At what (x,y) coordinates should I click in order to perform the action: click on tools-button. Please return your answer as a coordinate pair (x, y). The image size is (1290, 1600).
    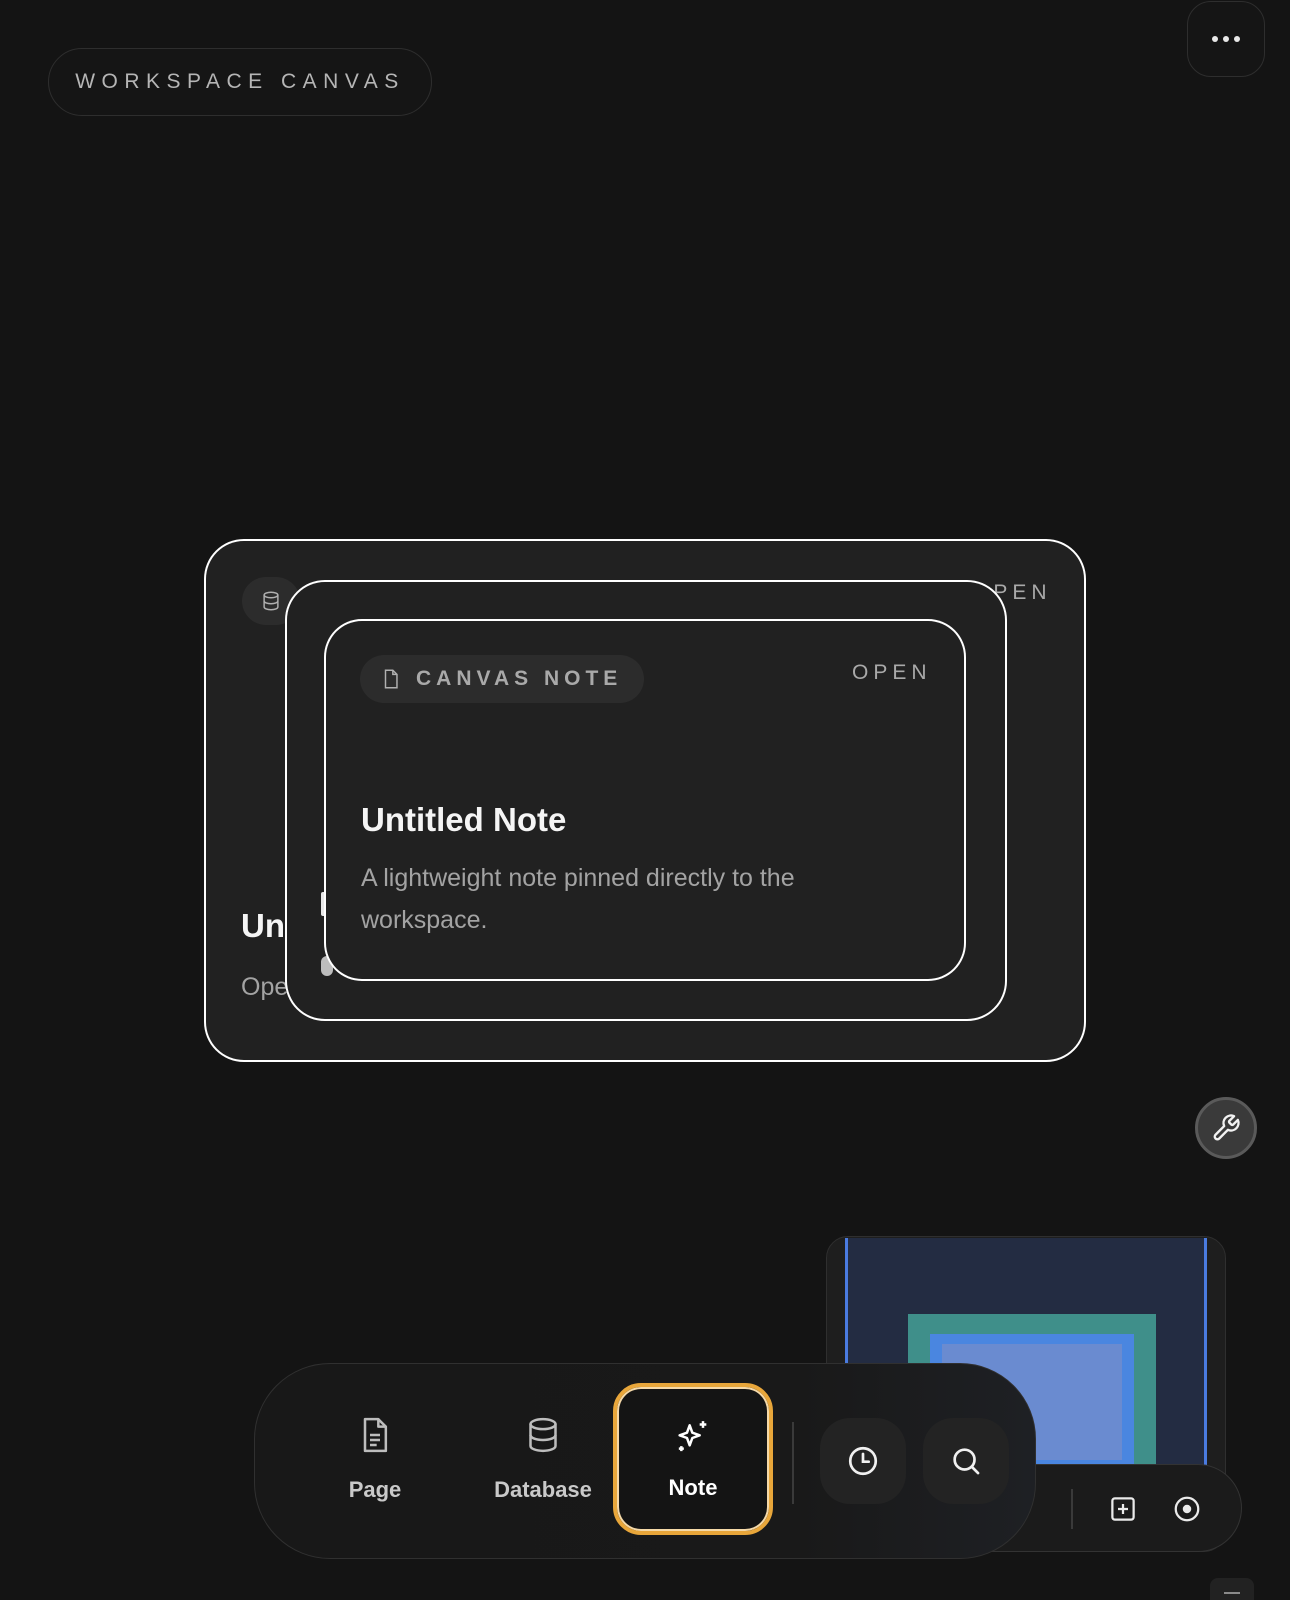
    Looking at the image, I should click on (1226, 1128).